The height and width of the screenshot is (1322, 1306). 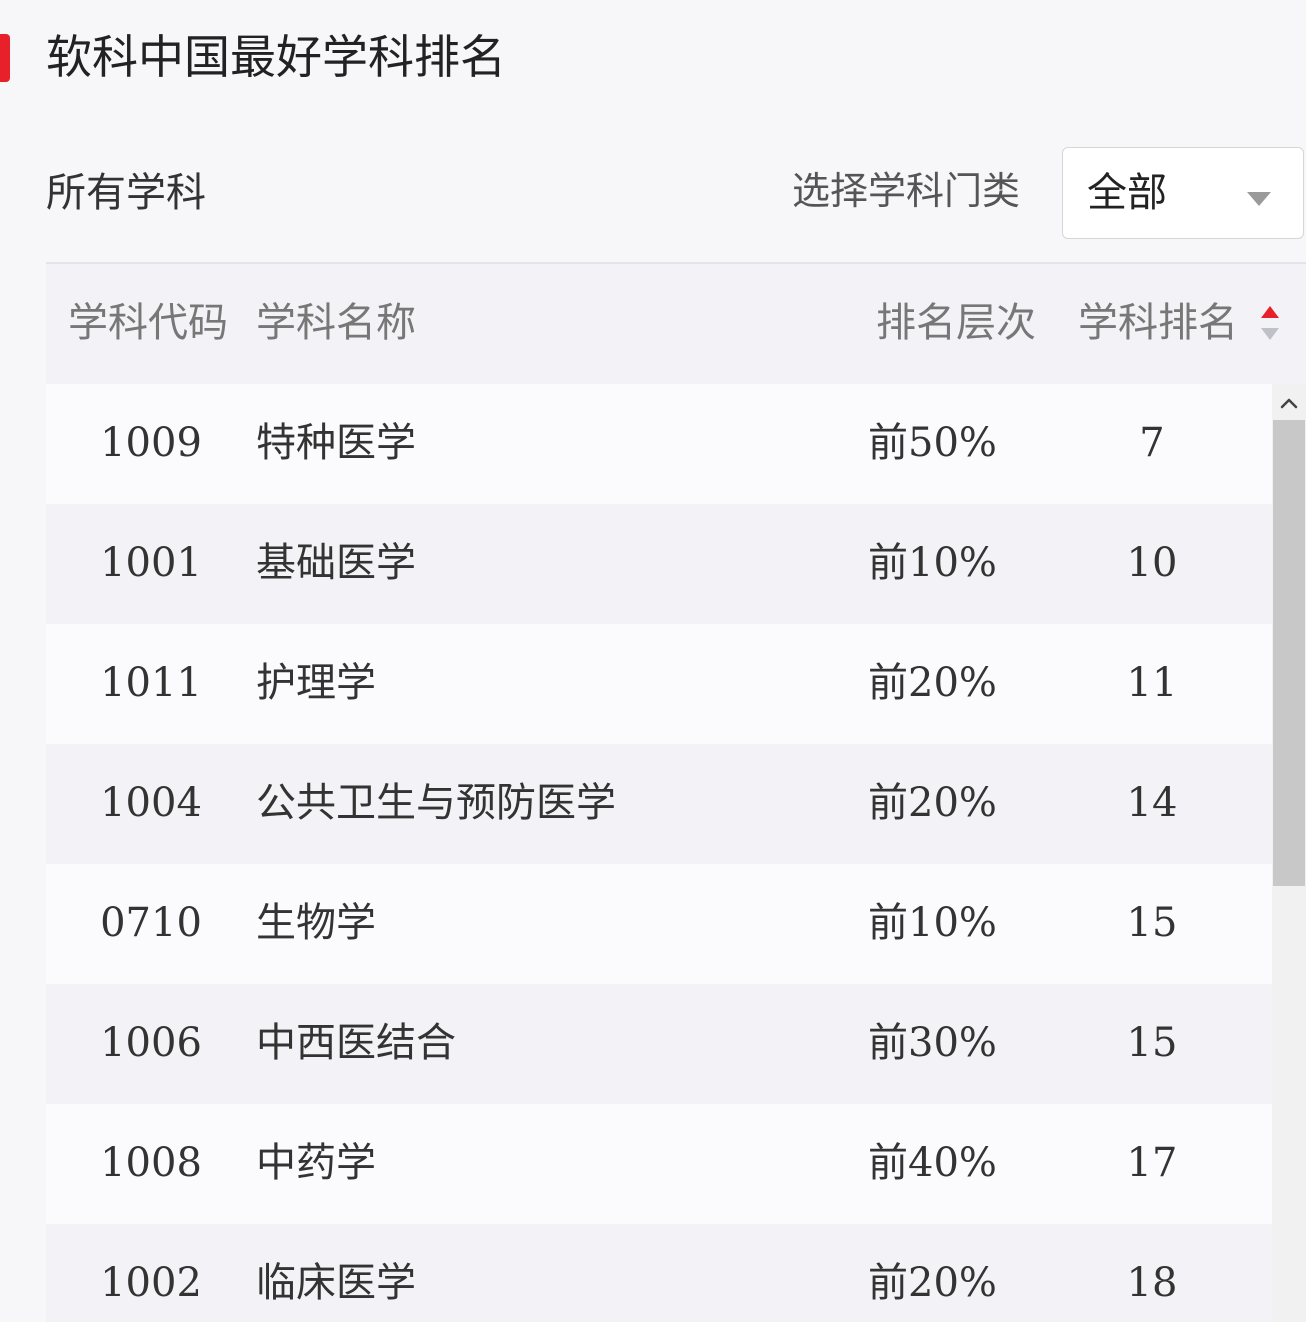 What do you see at coordinates (356, 1043) in the screenshot?
I see `cell-name: 中西医结合` at bounding box center [356, 1043].